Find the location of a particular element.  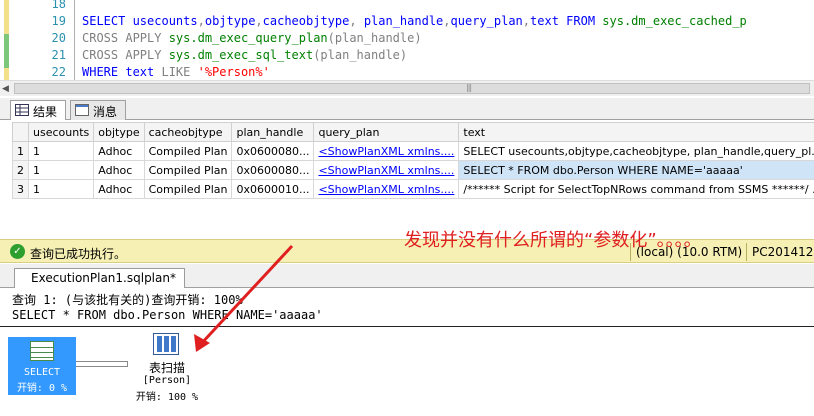

status-message: 查询已成功执行。 is located at coordinates (78, 254).